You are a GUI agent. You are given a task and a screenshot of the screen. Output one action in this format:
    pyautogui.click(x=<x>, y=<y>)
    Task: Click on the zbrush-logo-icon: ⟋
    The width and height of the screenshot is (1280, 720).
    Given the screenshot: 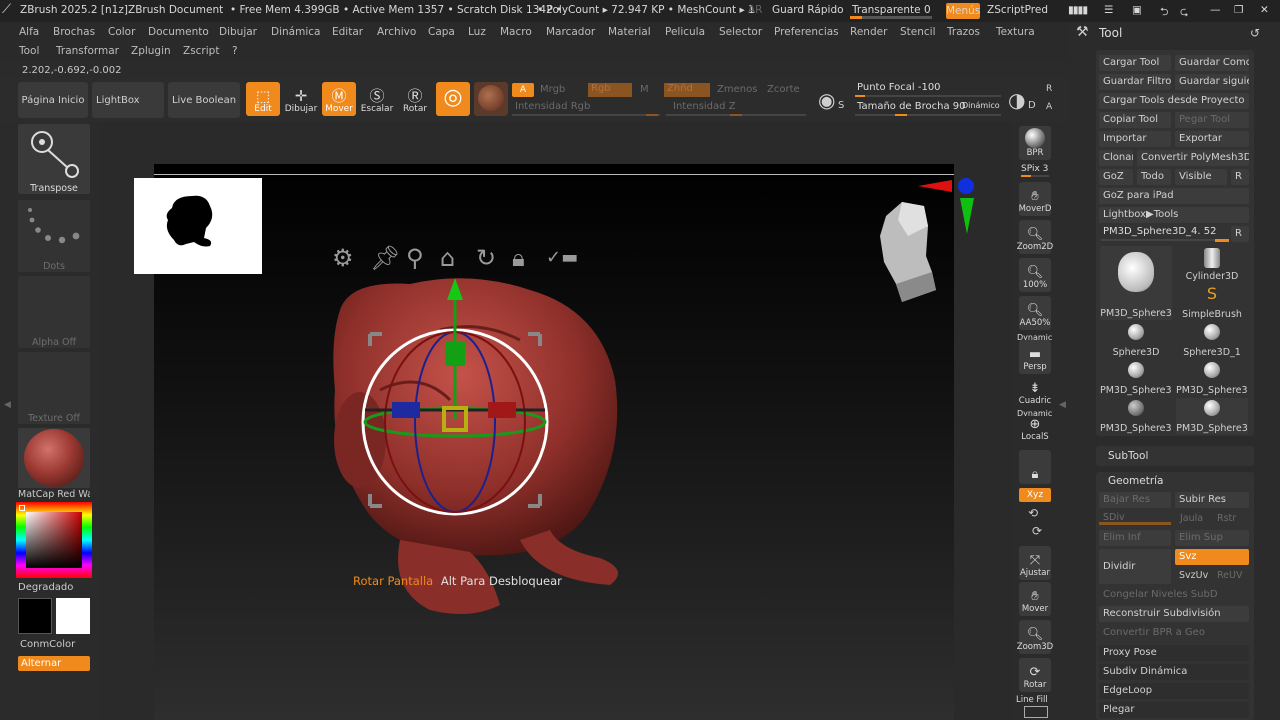 What is the action you would take?
    pyautogui.click(x=6, y=9)
    